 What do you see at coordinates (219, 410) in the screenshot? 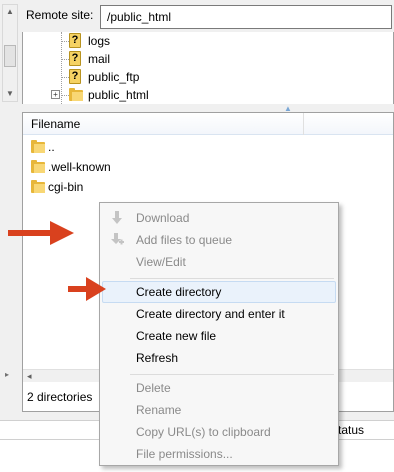
I see `menu-item-rename: Rename` at bounding box center [219, 410].